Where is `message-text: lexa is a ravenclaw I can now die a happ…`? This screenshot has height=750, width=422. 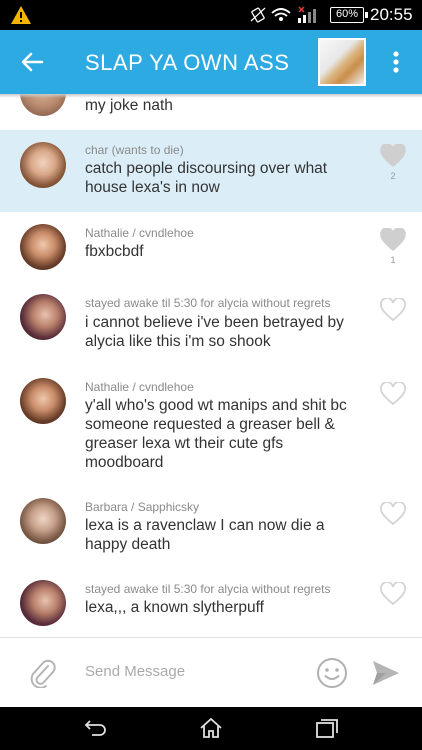
message-text: lexa is a ravenclaw I can now die a happ… is located at coordinates (205, 535).